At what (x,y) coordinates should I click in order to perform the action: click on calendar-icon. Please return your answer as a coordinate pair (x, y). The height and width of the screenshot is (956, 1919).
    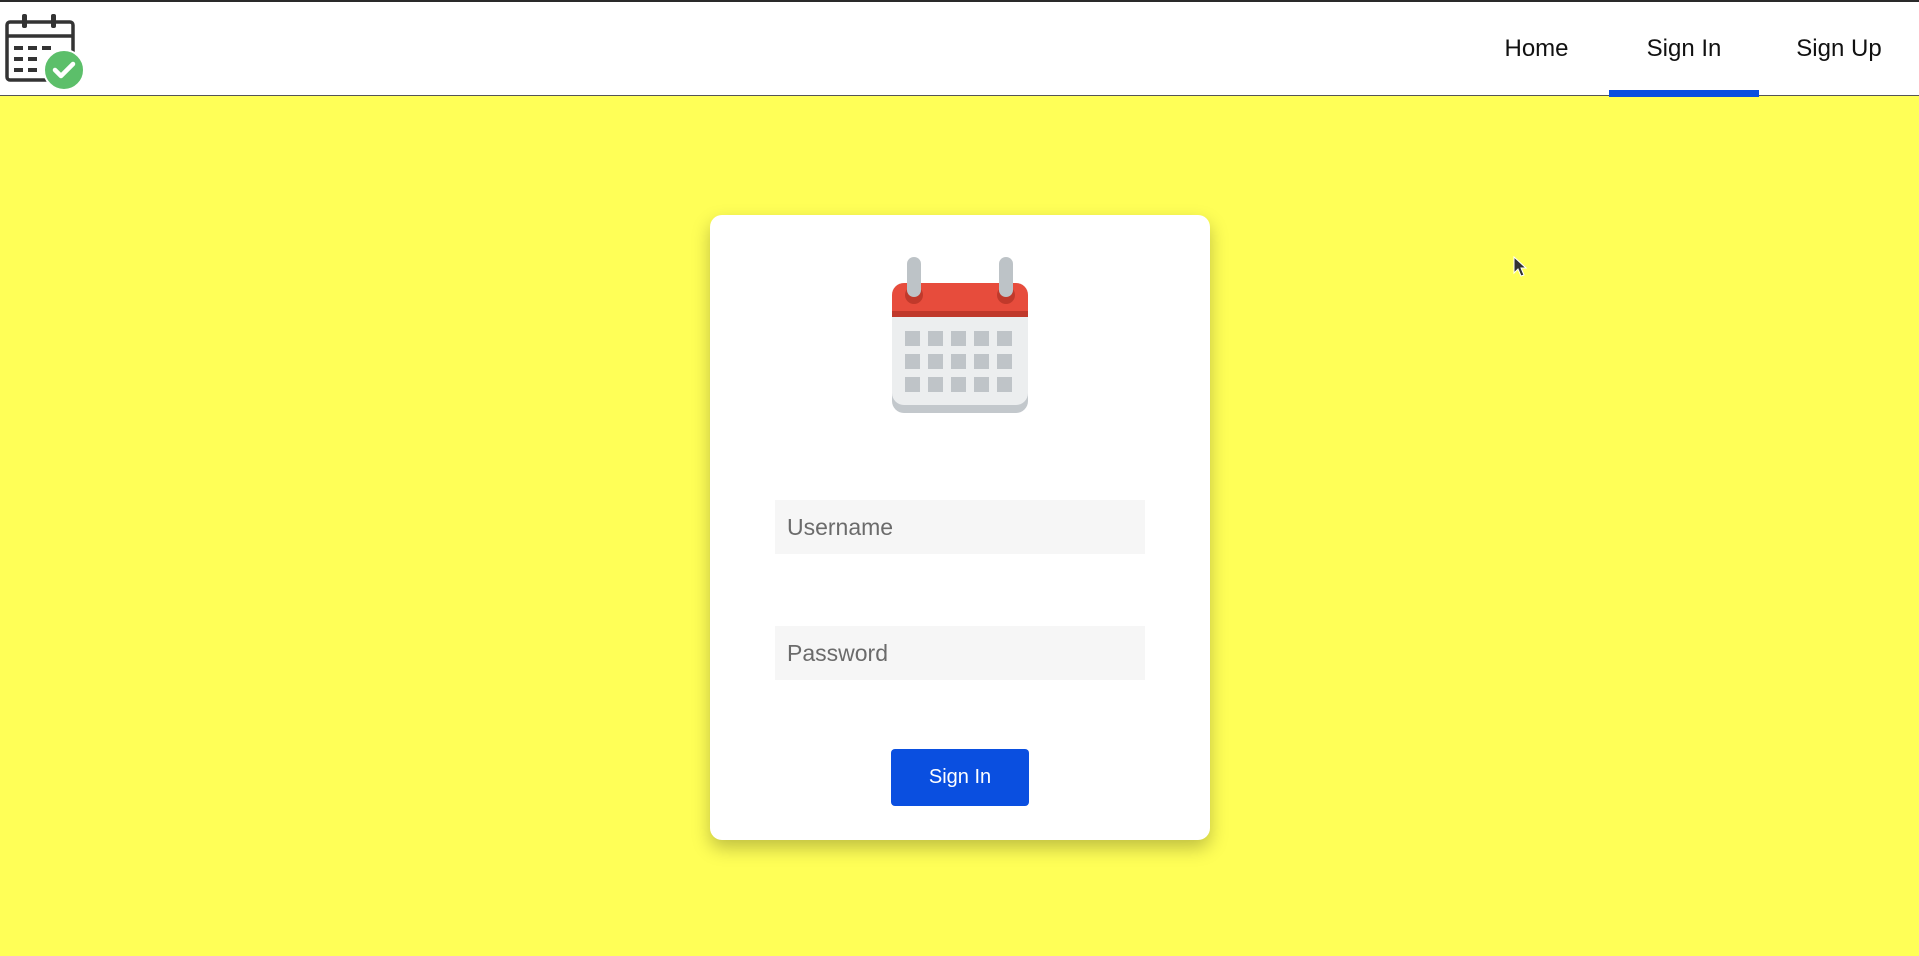
    Looking at the image, I should click on (960, 335).